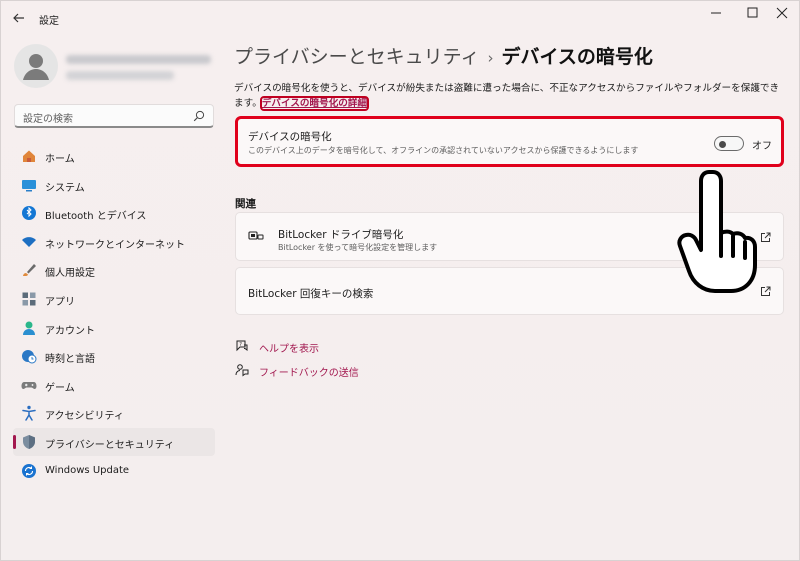  I want to click on sidebar-item-personalization: 個人用設定, so click(114, 270).